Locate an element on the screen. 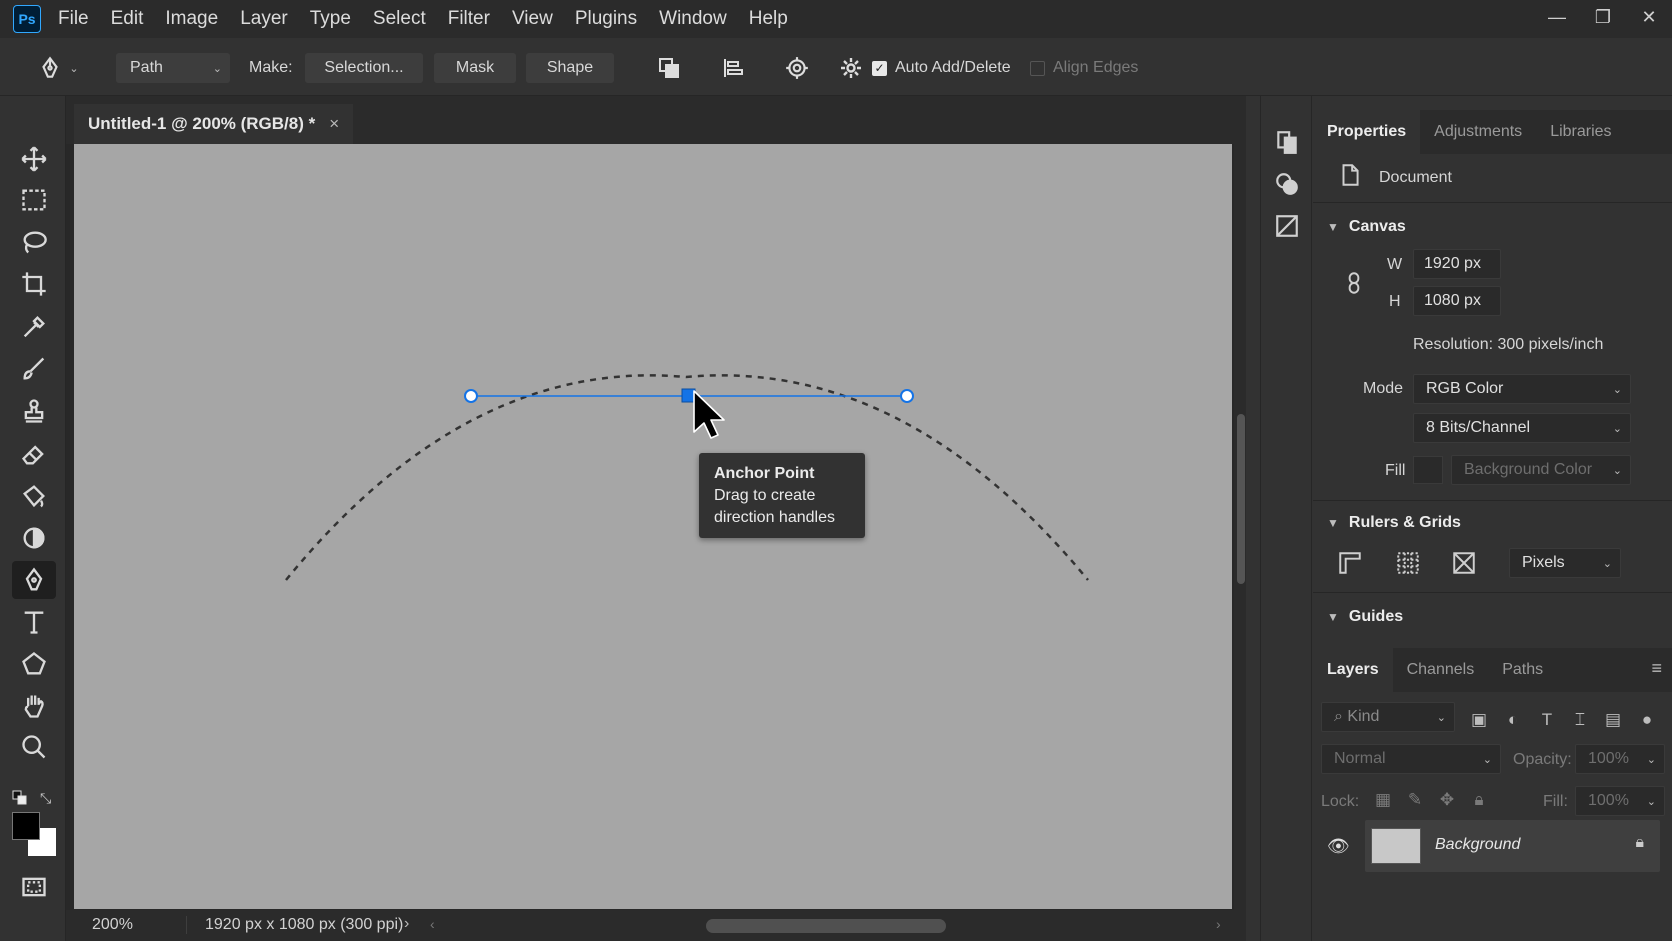 The image size is (1672, 941). dodge-tool is located at coordinates (34, 538).